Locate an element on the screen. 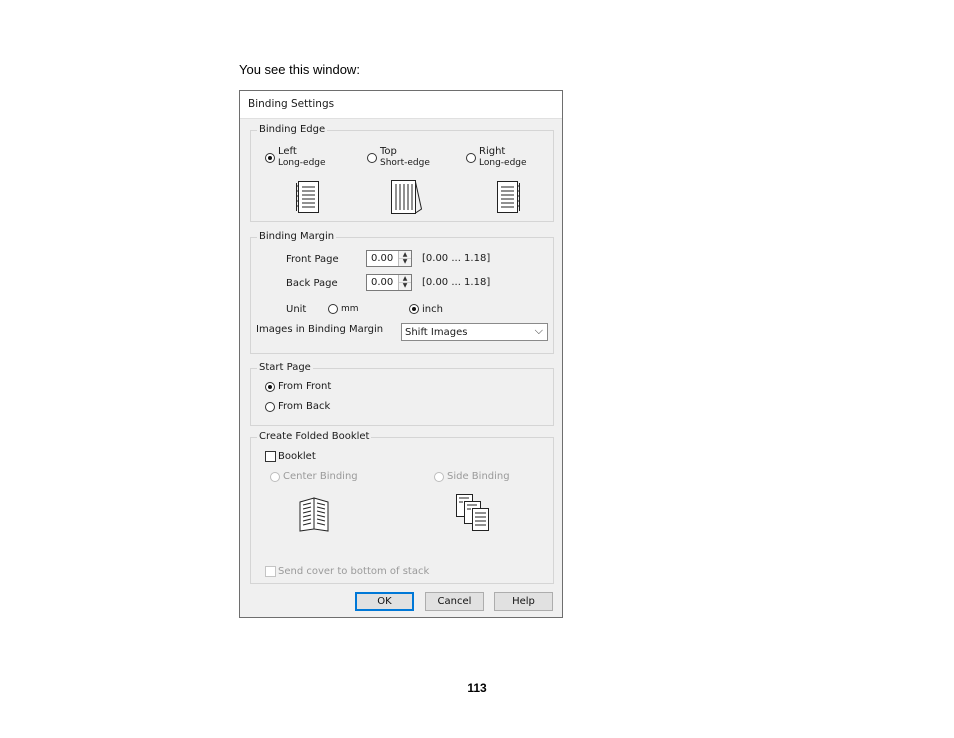 This screenshot has height=738, width=954. front-page-value: 0.00 is located at coordinates (382, 258).